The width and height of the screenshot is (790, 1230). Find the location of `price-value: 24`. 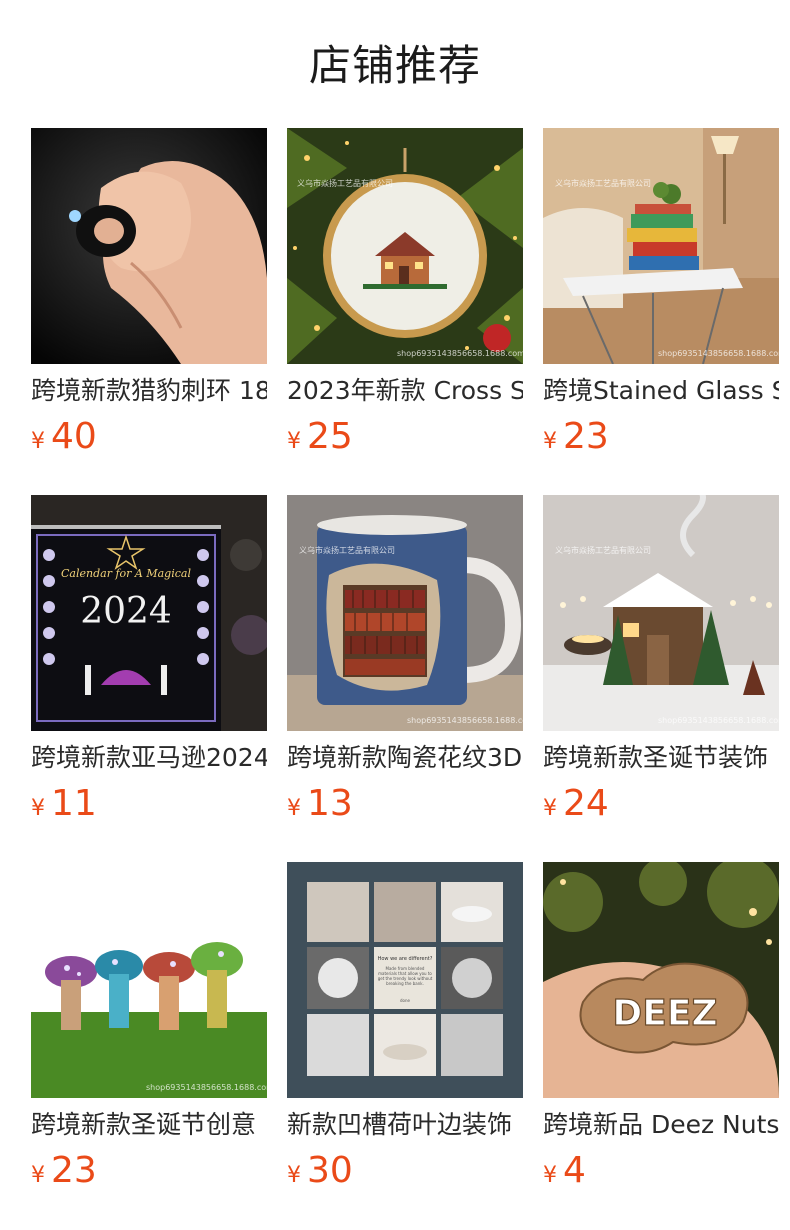

price-value: 24 is located at coordinates (586, 803).